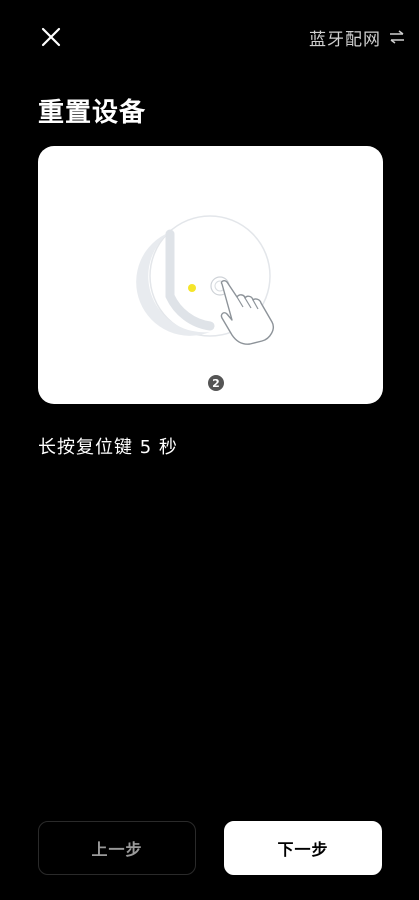 The height and width of the screenshot is (900, 419). What do you see at coordinates (205, 280) in the screenshot?
I see `device-reset-illustration` at bounding box center [205, 280].